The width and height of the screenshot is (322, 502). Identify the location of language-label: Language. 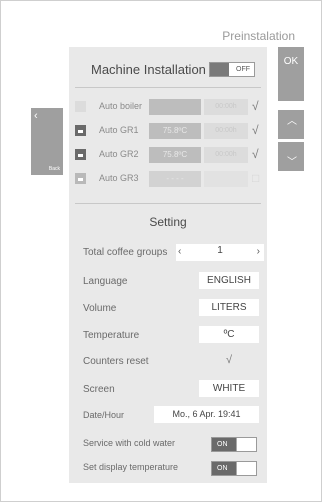
(105, 281).